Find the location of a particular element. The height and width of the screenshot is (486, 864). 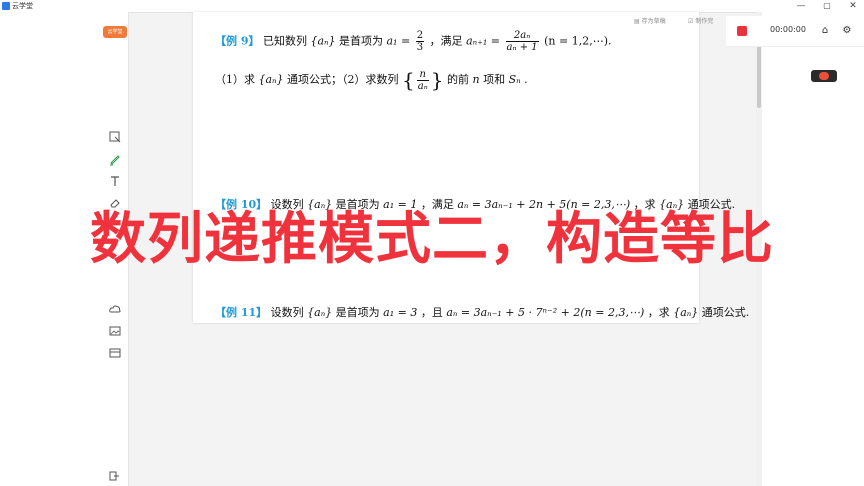

document-icon: ▤ is located at coordinates (637, 21).